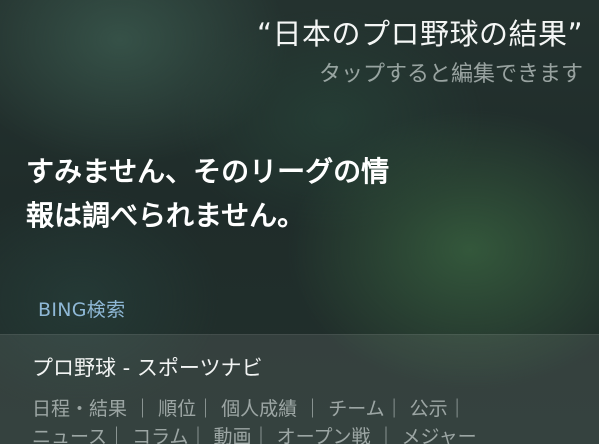  What do you see at coordinates (82, 310) in the screenshot?
I see `bing-search-label: BING検索` at bounding box center [82, 310].